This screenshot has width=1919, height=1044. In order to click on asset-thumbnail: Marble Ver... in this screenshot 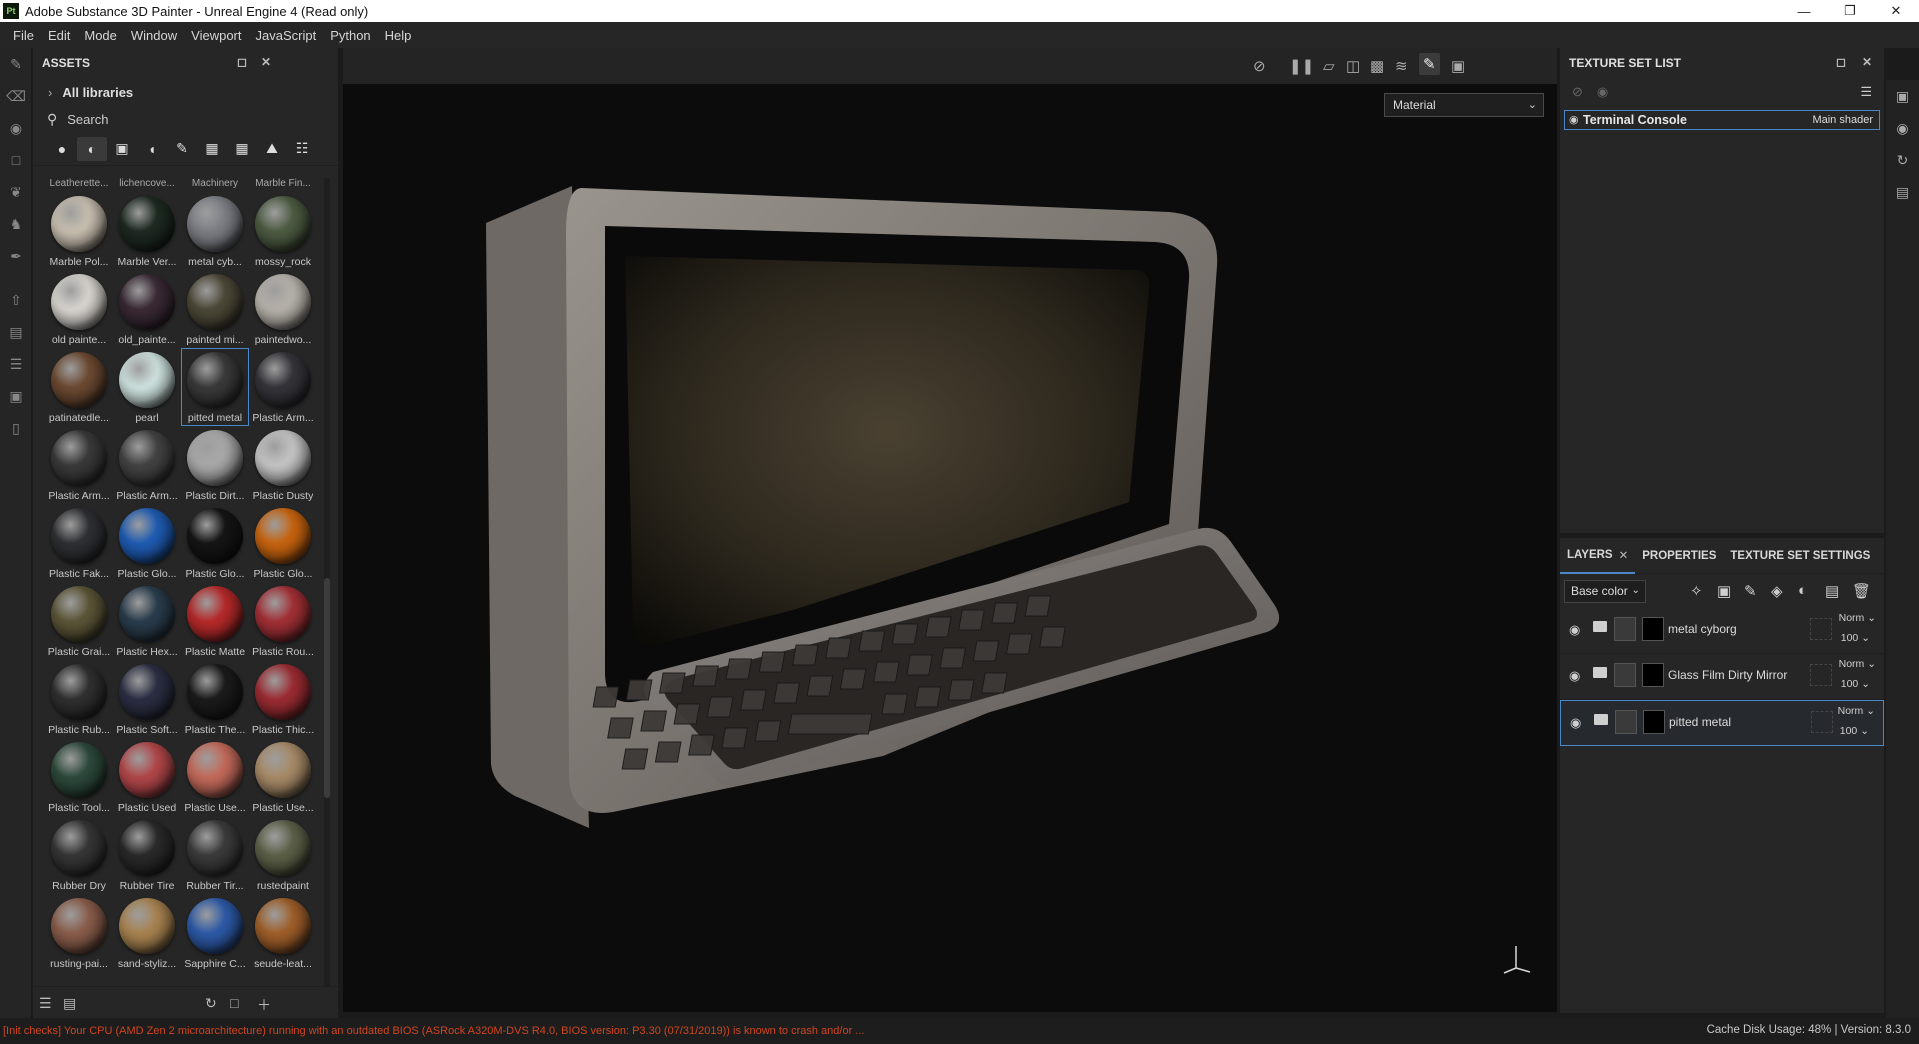, I will do `click(147, 231)`.